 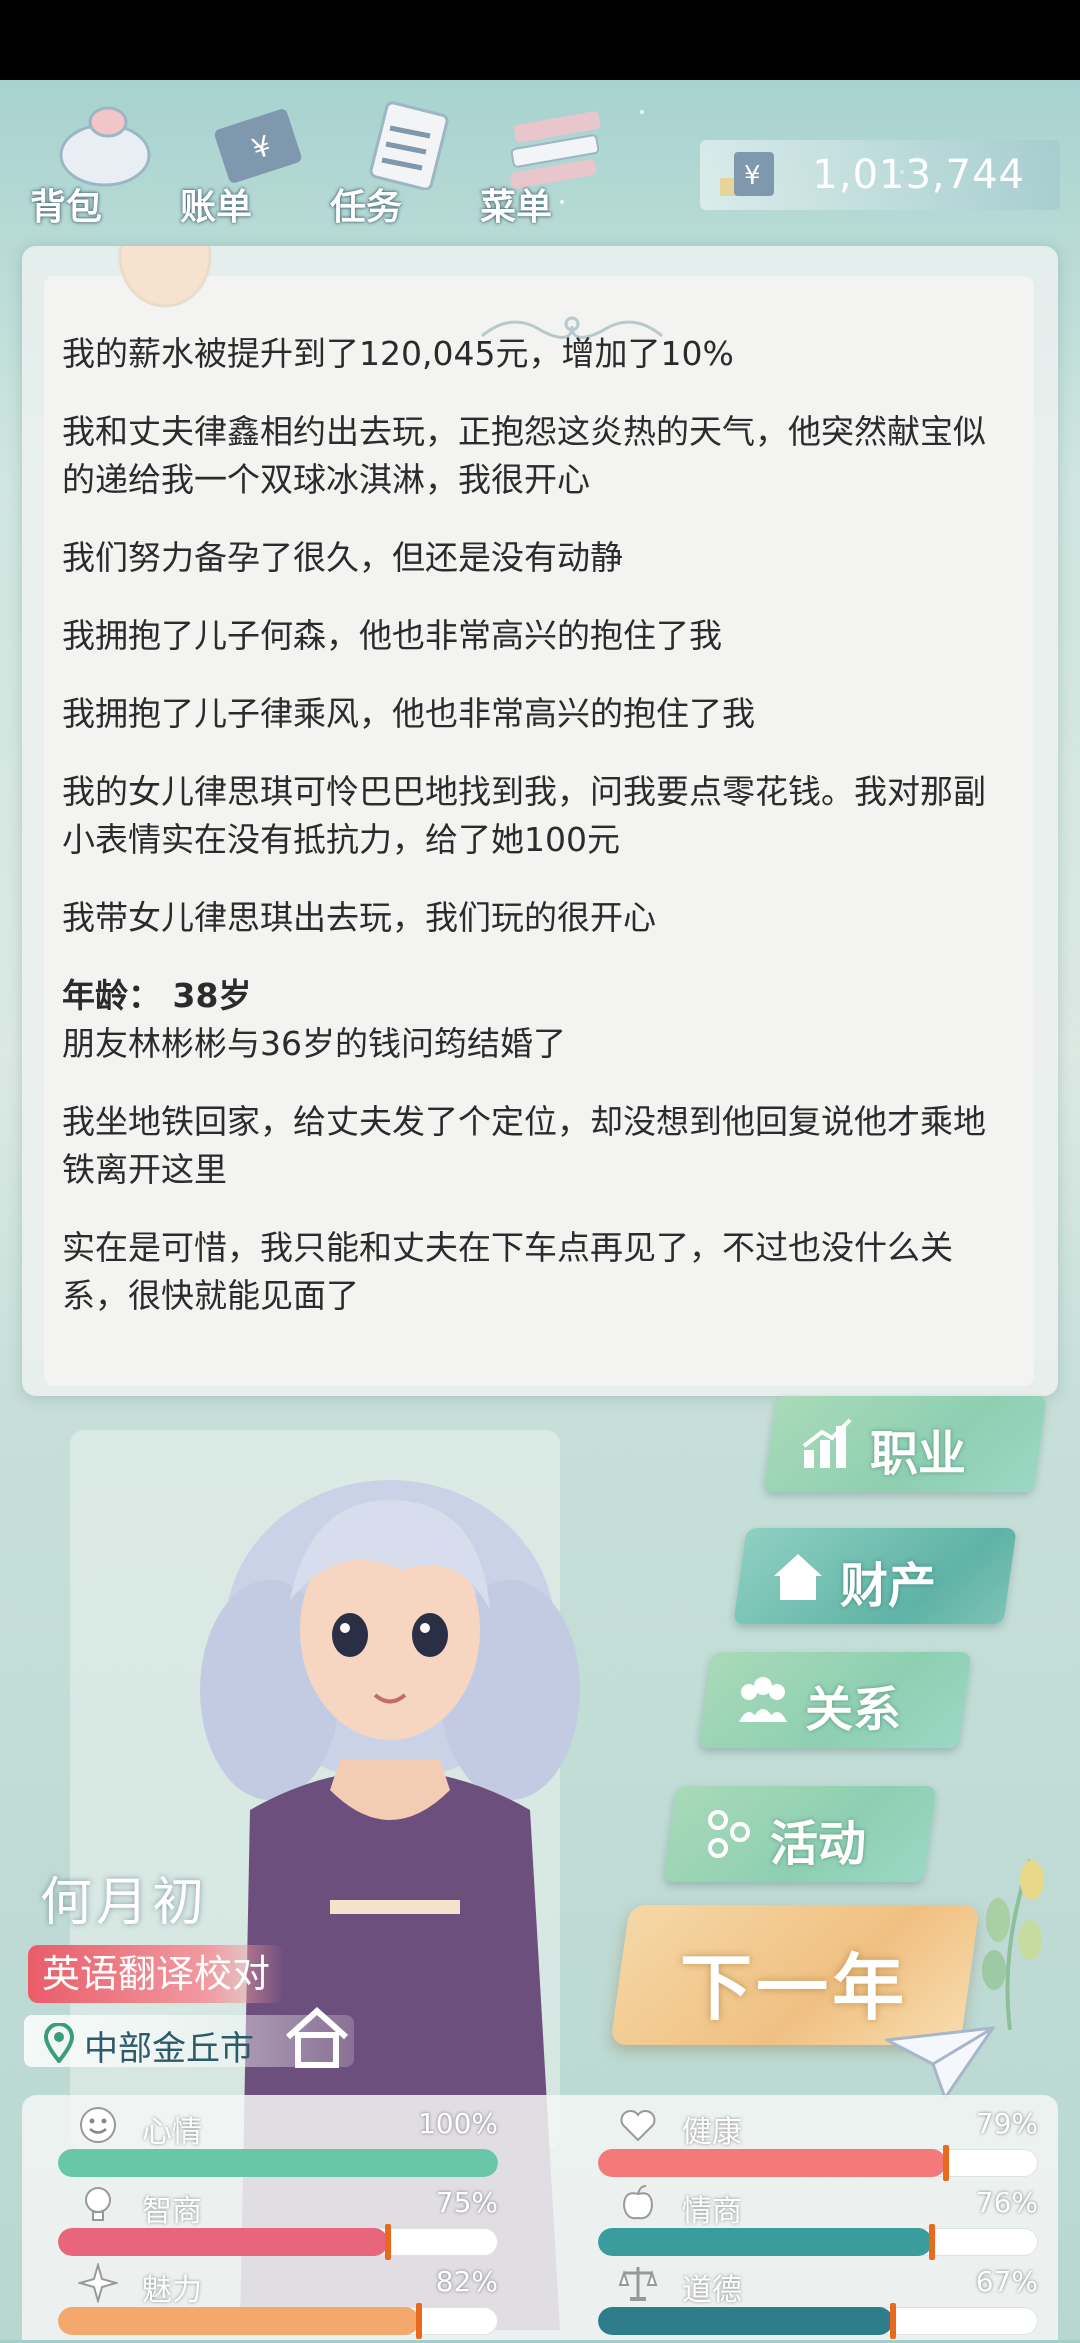 What do you see at coordinates (98, 2283) in the screenshot?
I see `sparkle-icon` at bounding box center [98, 2283].